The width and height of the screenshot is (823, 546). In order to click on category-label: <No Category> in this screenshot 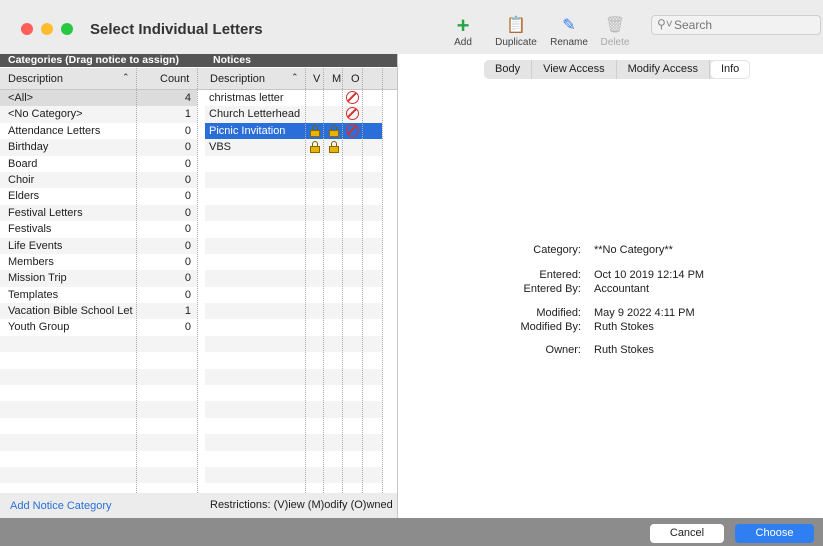, I will do `click(45, 114)`.